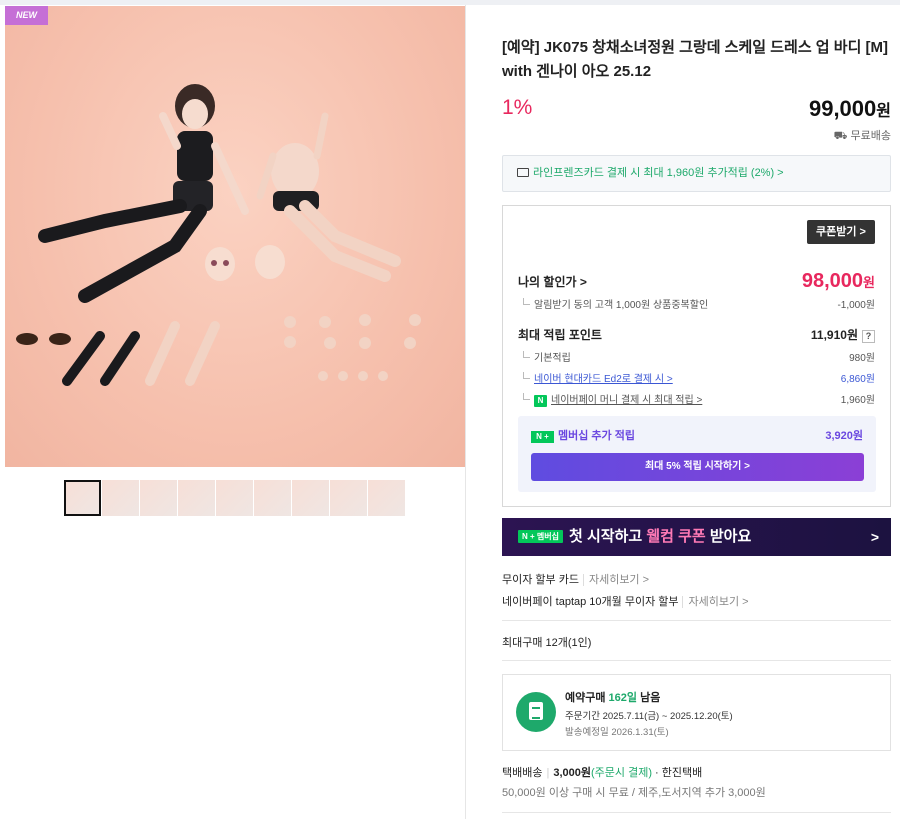 The height and width of the screenshot is (819, 900). What do you see at coordinates (841, 232) in the screenshot?
I see `coupon-button: 쿠폰받기 >` at bounding box center [841, 232].